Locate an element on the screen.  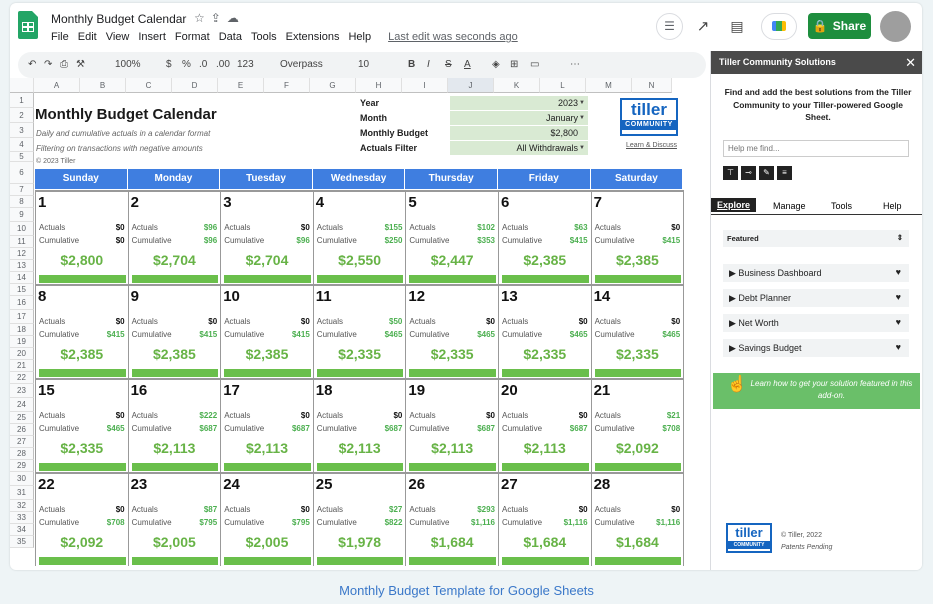
row-header: 29 is located at coordinates (22, 466).